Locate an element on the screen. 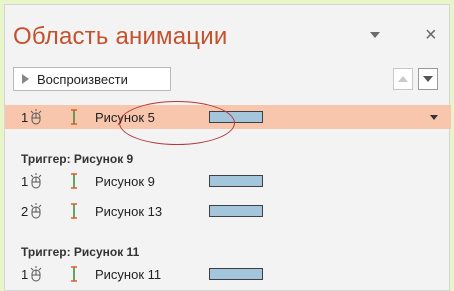 The image size is (454, 291). animation-list-item: 1 Рисунок 9 is located at coordinates (228, 181).